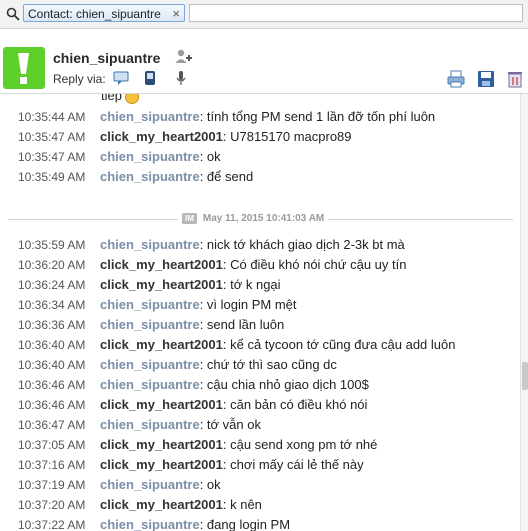 This screenshot has width=528, height=531. What do you see at coordinates (260, 157) in the screenshot?
I see `chat-message-row: 10:35:47 AM chien_sipuantre: ok` at bounding box center [260, 157].